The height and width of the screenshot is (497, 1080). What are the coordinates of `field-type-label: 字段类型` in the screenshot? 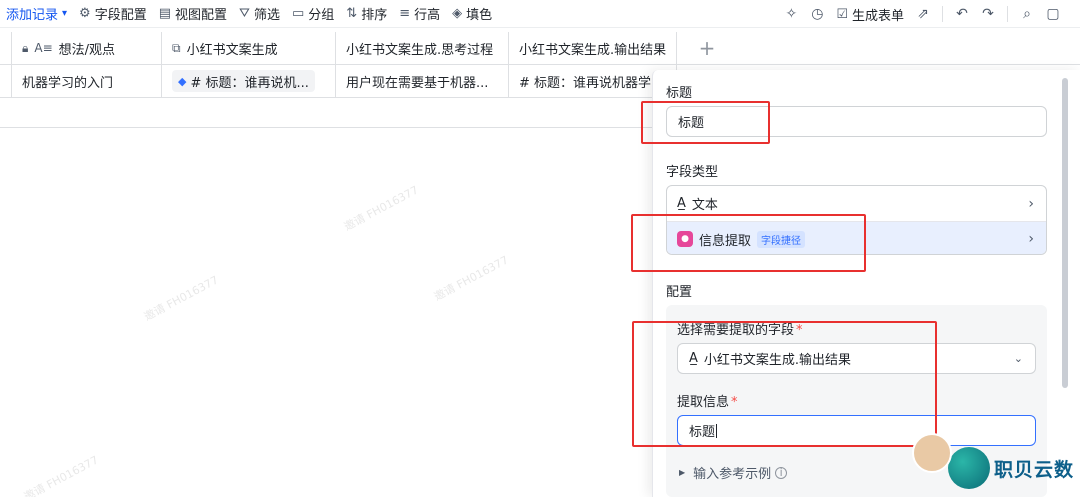 It's located at (692, 172).